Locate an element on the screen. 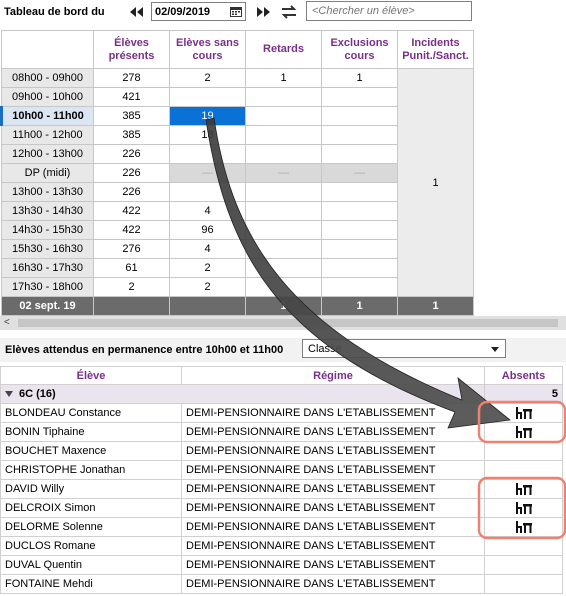  col-absents: Absents is located at coordinates (523, 375).